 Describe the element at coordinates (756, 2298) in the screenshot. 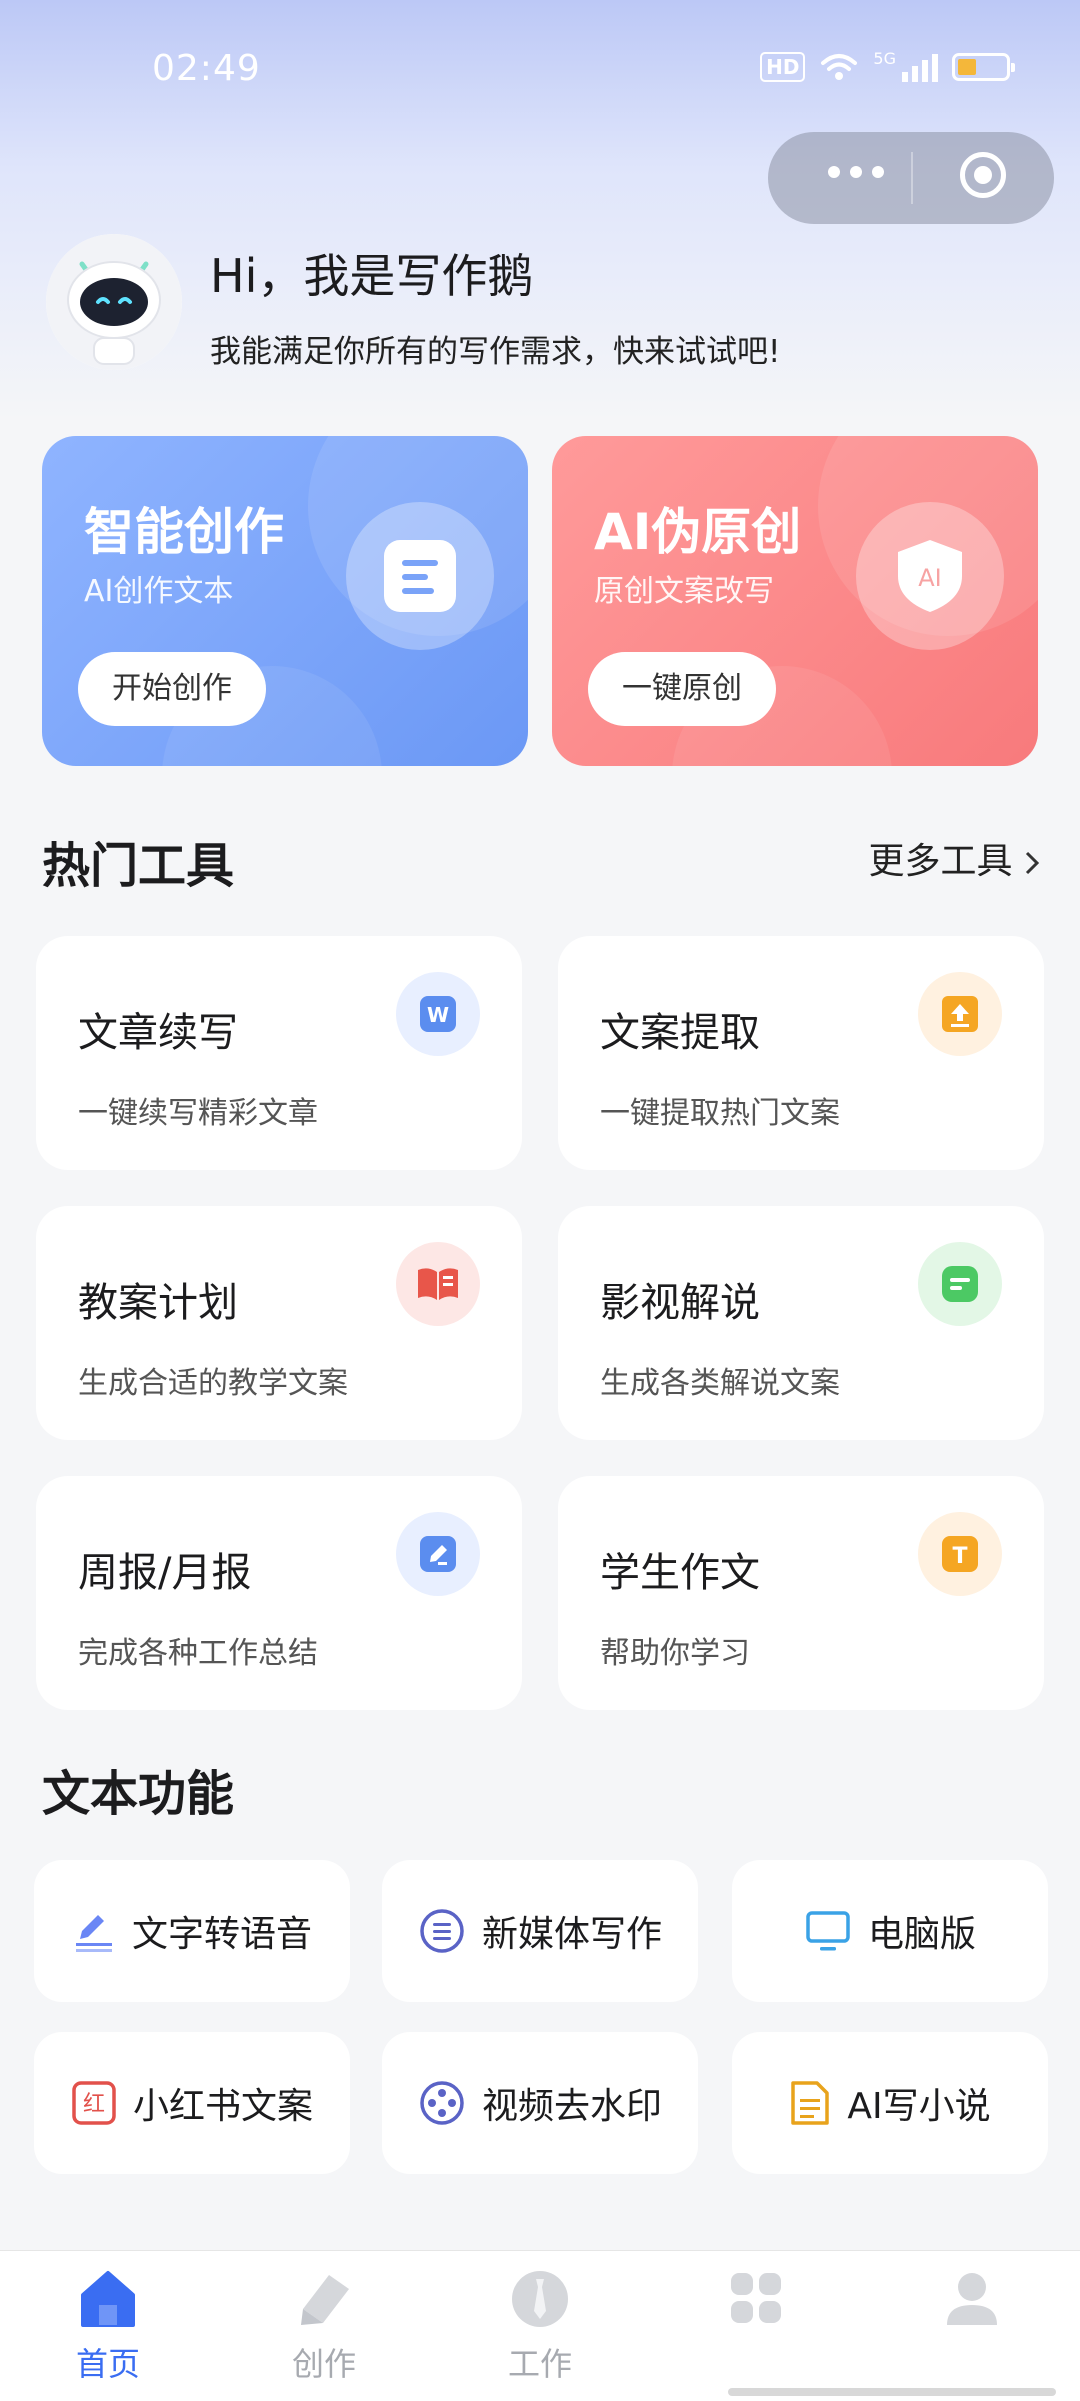

I see `grid-icon` at that location.